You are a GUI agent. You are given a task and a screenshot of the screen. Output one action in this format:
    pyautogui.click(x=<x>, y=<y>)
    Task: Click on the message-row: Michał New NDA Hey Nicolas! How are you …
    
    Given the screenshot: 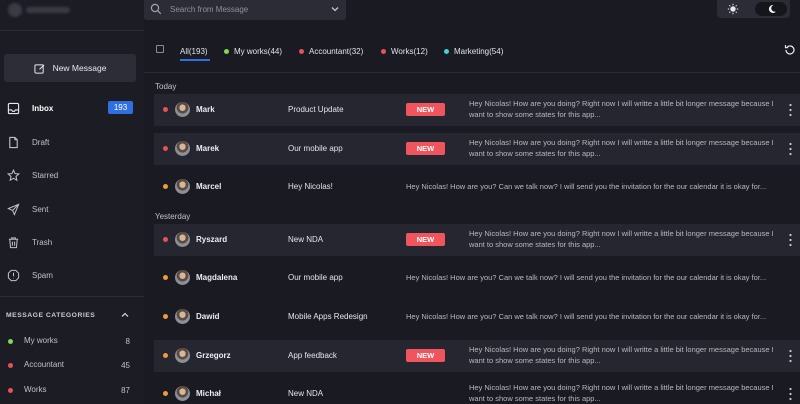 What is the action you would take?
    pyautogui.click(x=477, y=391)
    